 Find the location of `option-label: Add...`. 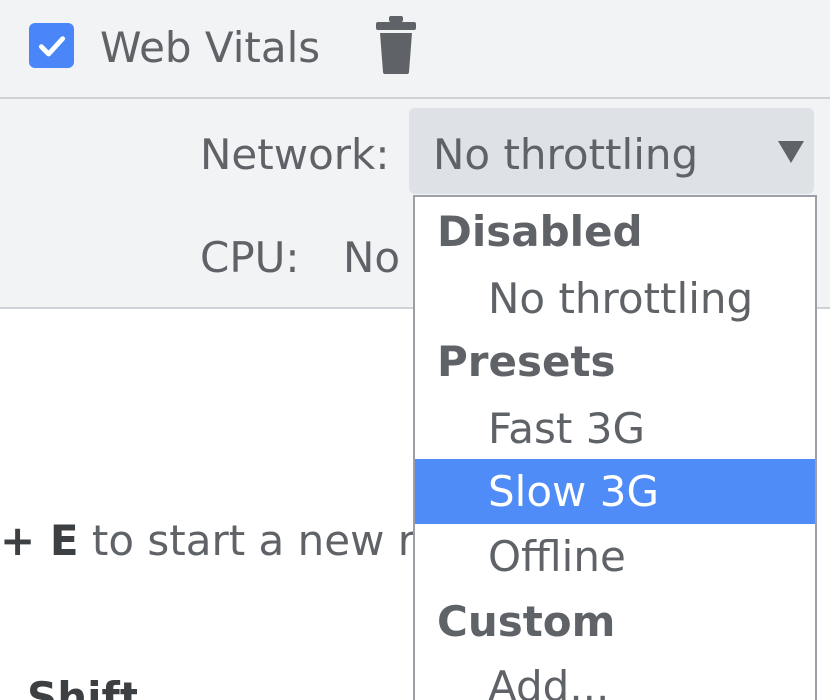

option-label: Add... is located at coordinates (549, 681).